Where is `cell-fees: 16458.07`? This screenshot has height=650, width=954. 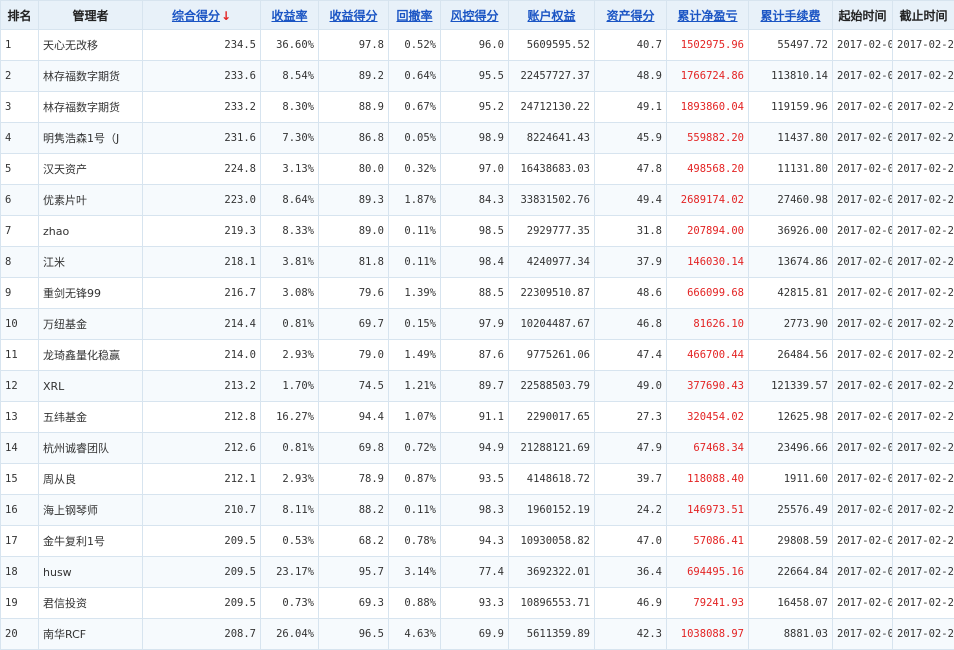
cell-fees: 16458.07 is located at coordinates (791, 603).